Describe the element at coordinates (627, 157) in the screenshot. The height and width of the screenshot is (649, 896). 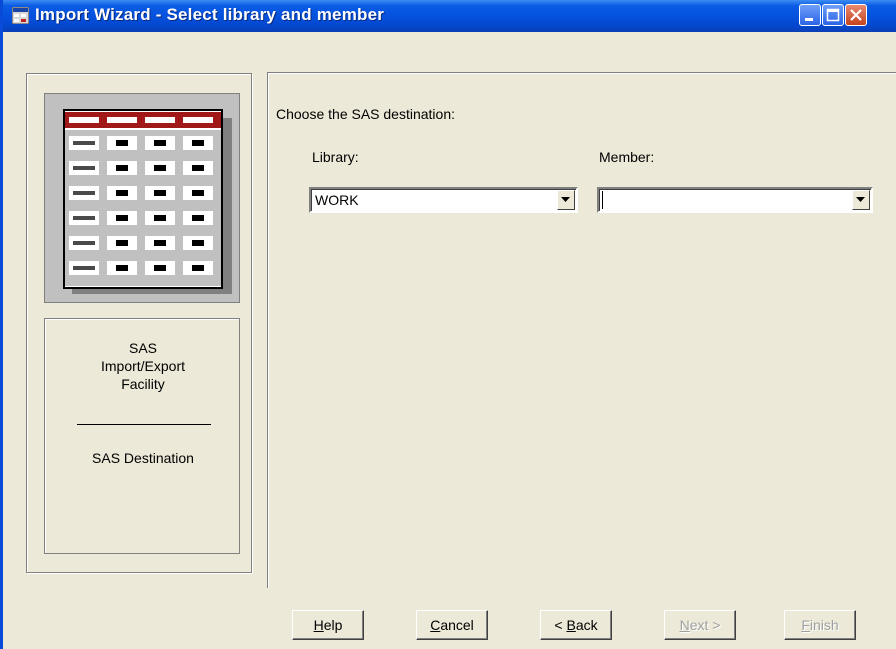
I see `member-label: Member:` at that location.